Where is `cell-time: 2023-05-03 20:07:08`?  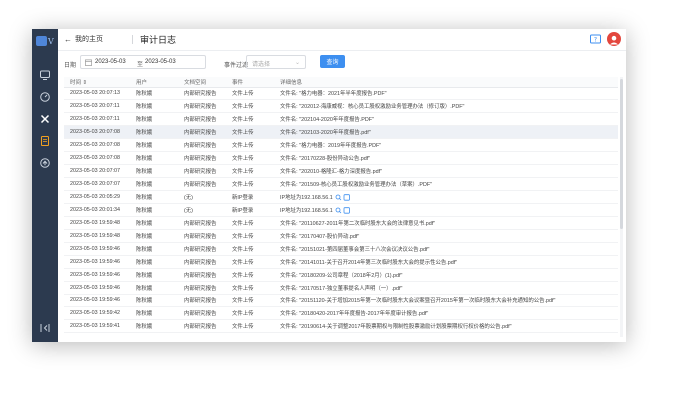
cell-time: 2023-05-03 20:07:08 is located at coordinates (97, 158).